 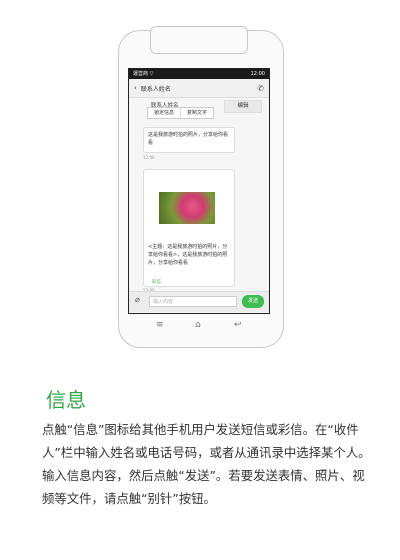 I want to click on mms-text: <主题：这是我旅游时拍的照片，分享给你看看>，这是我旅游时拍的照片，分享给你看看, so click(x=188, y=255).